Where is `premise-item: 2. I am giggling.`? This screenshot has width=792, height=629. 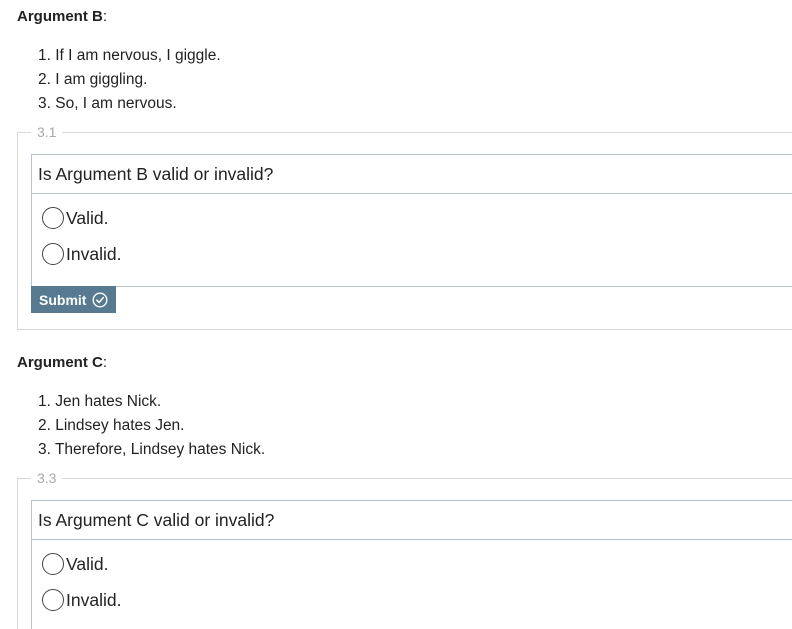 premise-item: 2. I am giggling. is located at coordinates (93, 79).